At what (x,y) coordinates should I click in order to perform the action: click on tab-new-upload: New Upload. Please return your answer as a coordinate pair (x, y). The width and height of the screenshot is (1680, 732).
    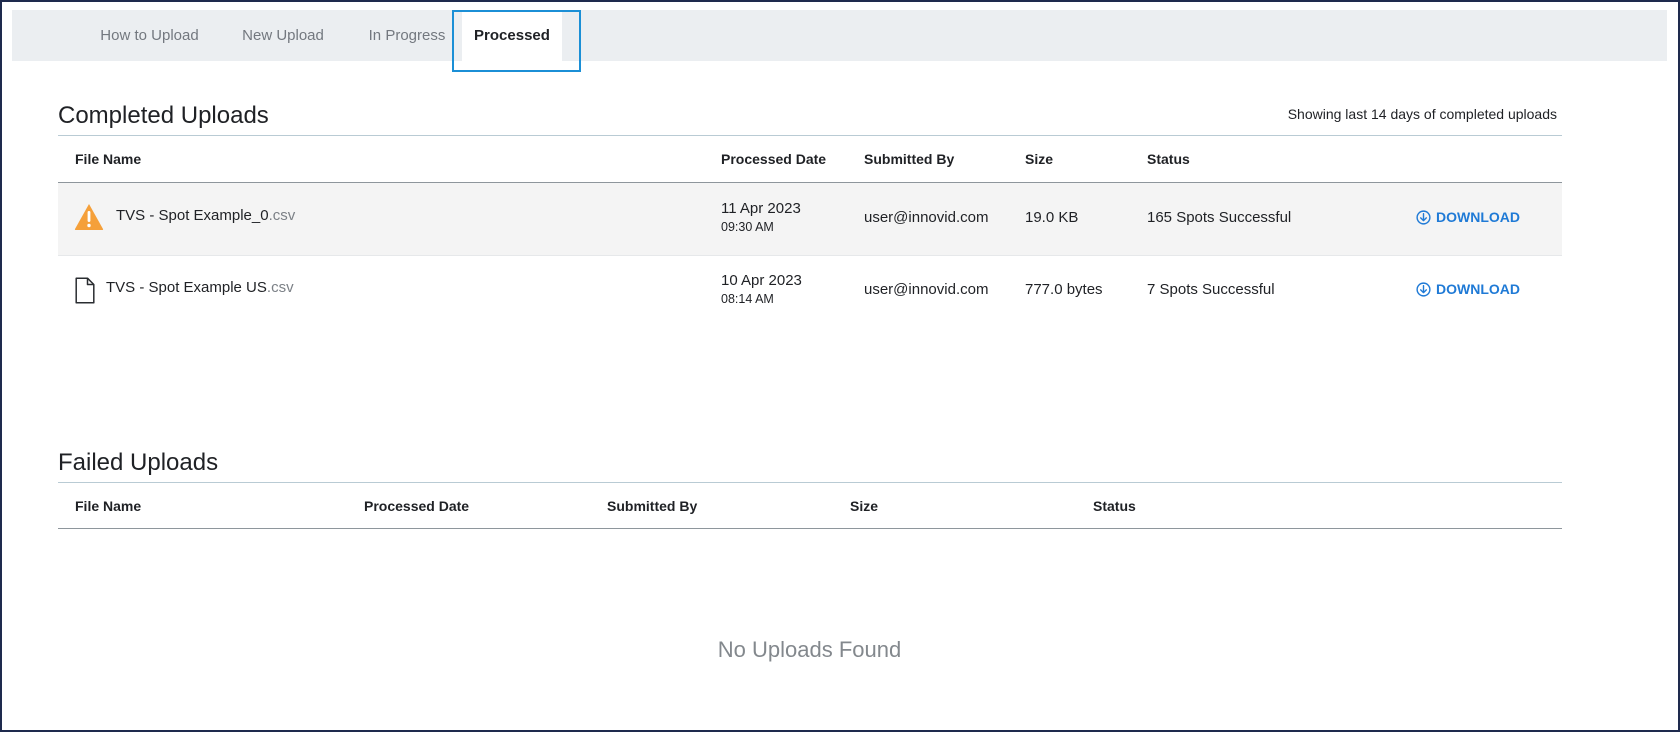
    Looking at the image, I should click on (283, 35).